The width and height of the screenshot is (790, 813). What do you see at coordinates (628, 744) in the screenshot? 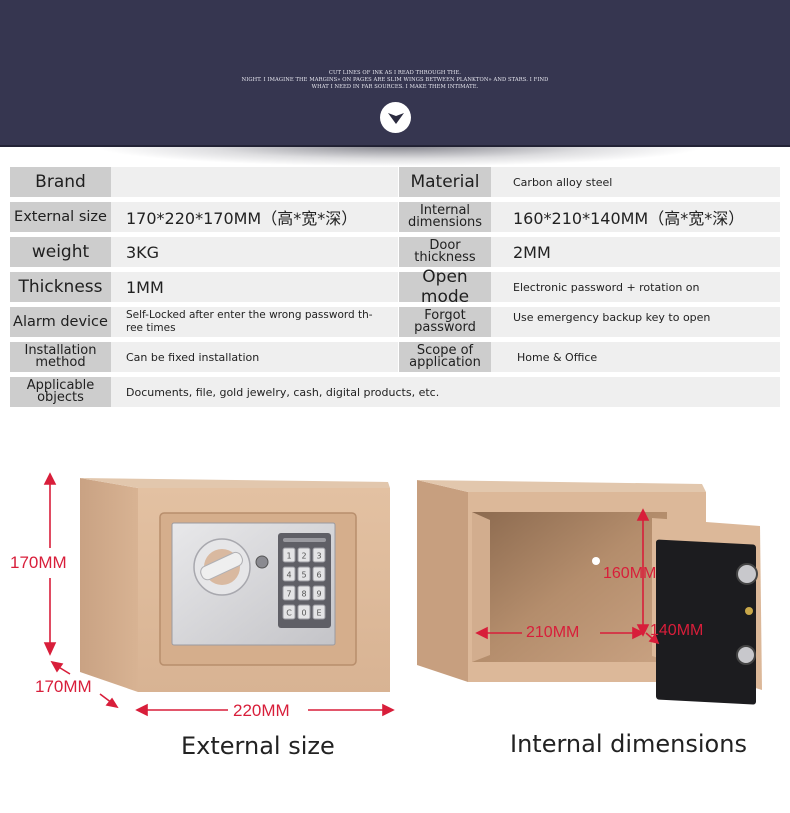
I see `internal-dimensions-caption: Internal dimensions` at bounding box center [628, 744].